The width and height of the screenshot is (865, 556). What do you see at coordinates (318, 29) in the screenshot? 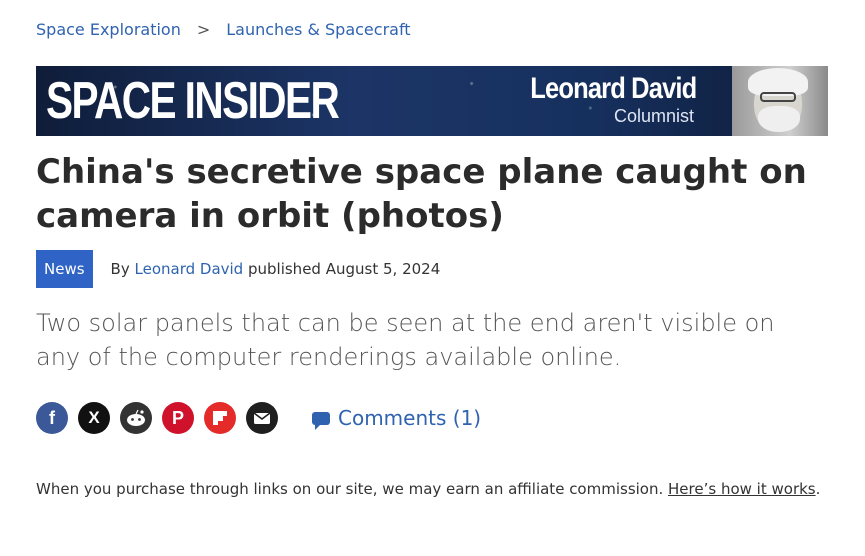
I see `breadcrumb-launches-spacecraft: Launches & Spacecraft` at bounding box center [318, 29].